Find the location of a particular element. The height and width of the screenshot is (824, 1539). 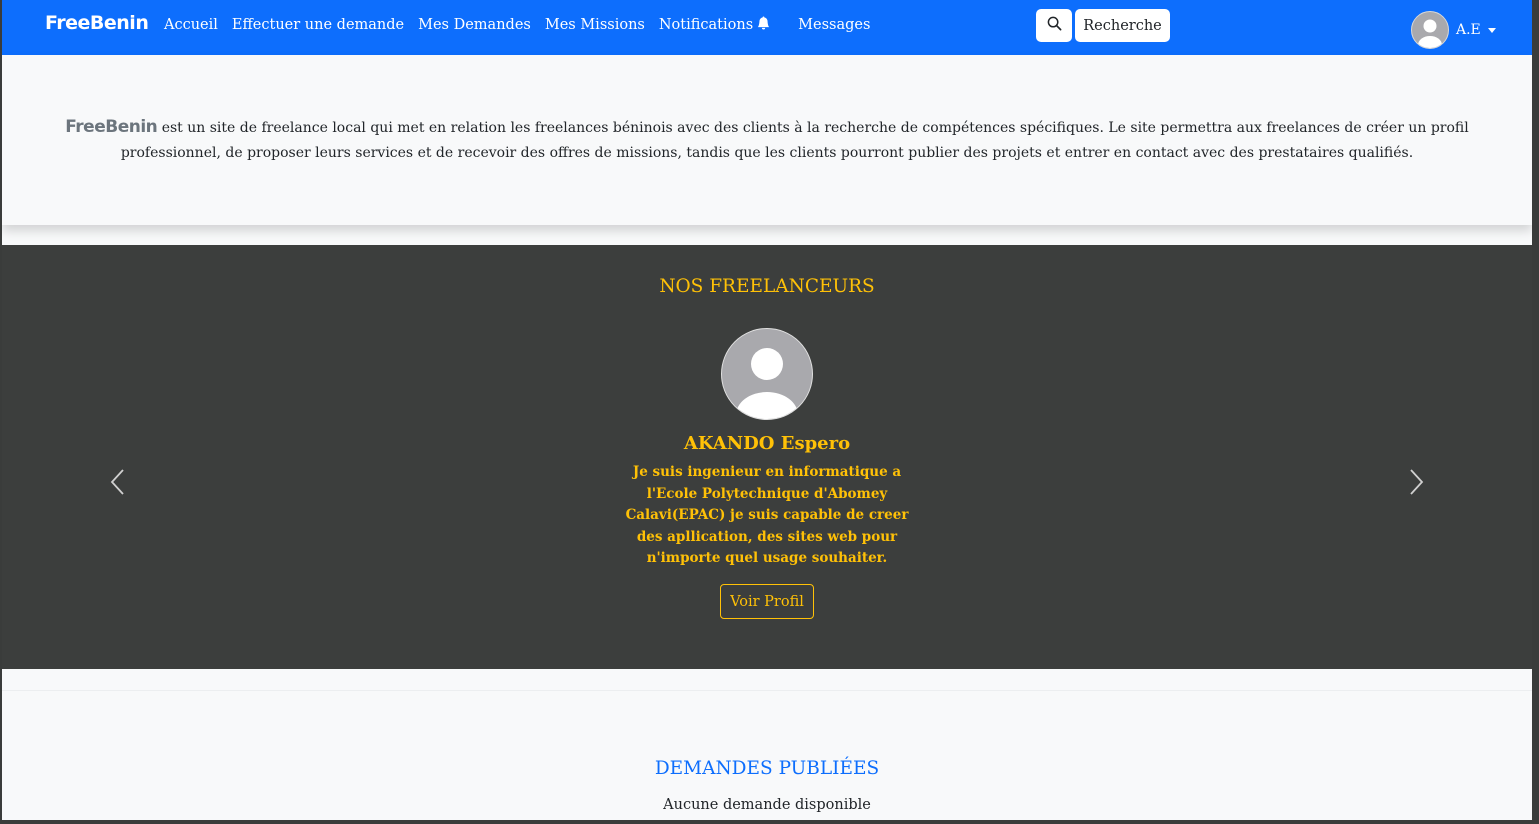

nav-link-notifications: Notifications is located at coordinates (714, 25).